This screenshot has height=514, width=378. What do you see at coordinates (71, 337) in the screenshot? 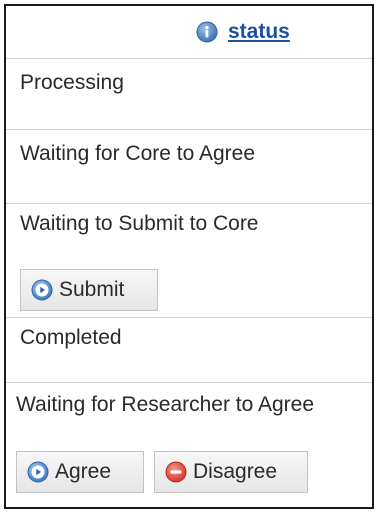
I see `row-label: Completed` at bounding box center [71, 337].